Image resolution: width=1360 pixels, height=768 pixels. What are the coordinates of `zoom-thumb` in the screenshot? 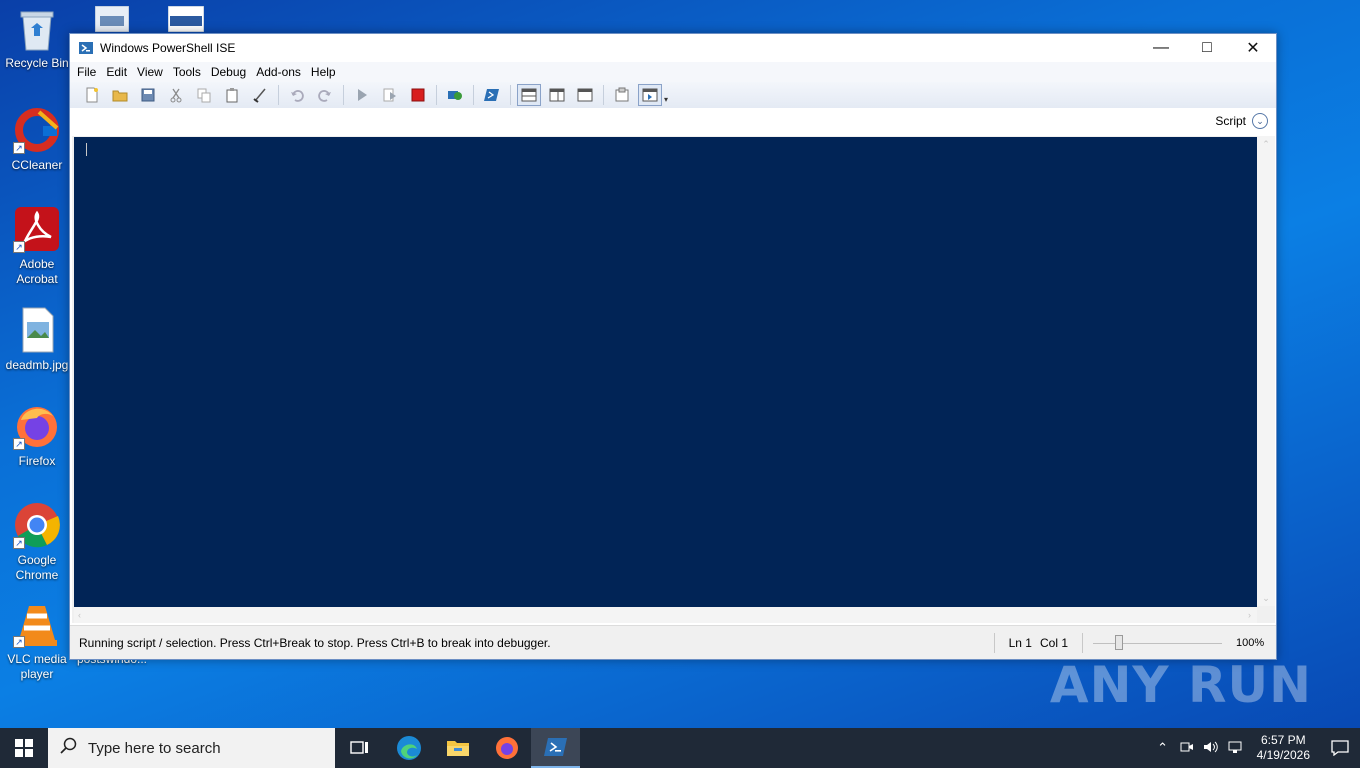 It's located at (1119, 642).